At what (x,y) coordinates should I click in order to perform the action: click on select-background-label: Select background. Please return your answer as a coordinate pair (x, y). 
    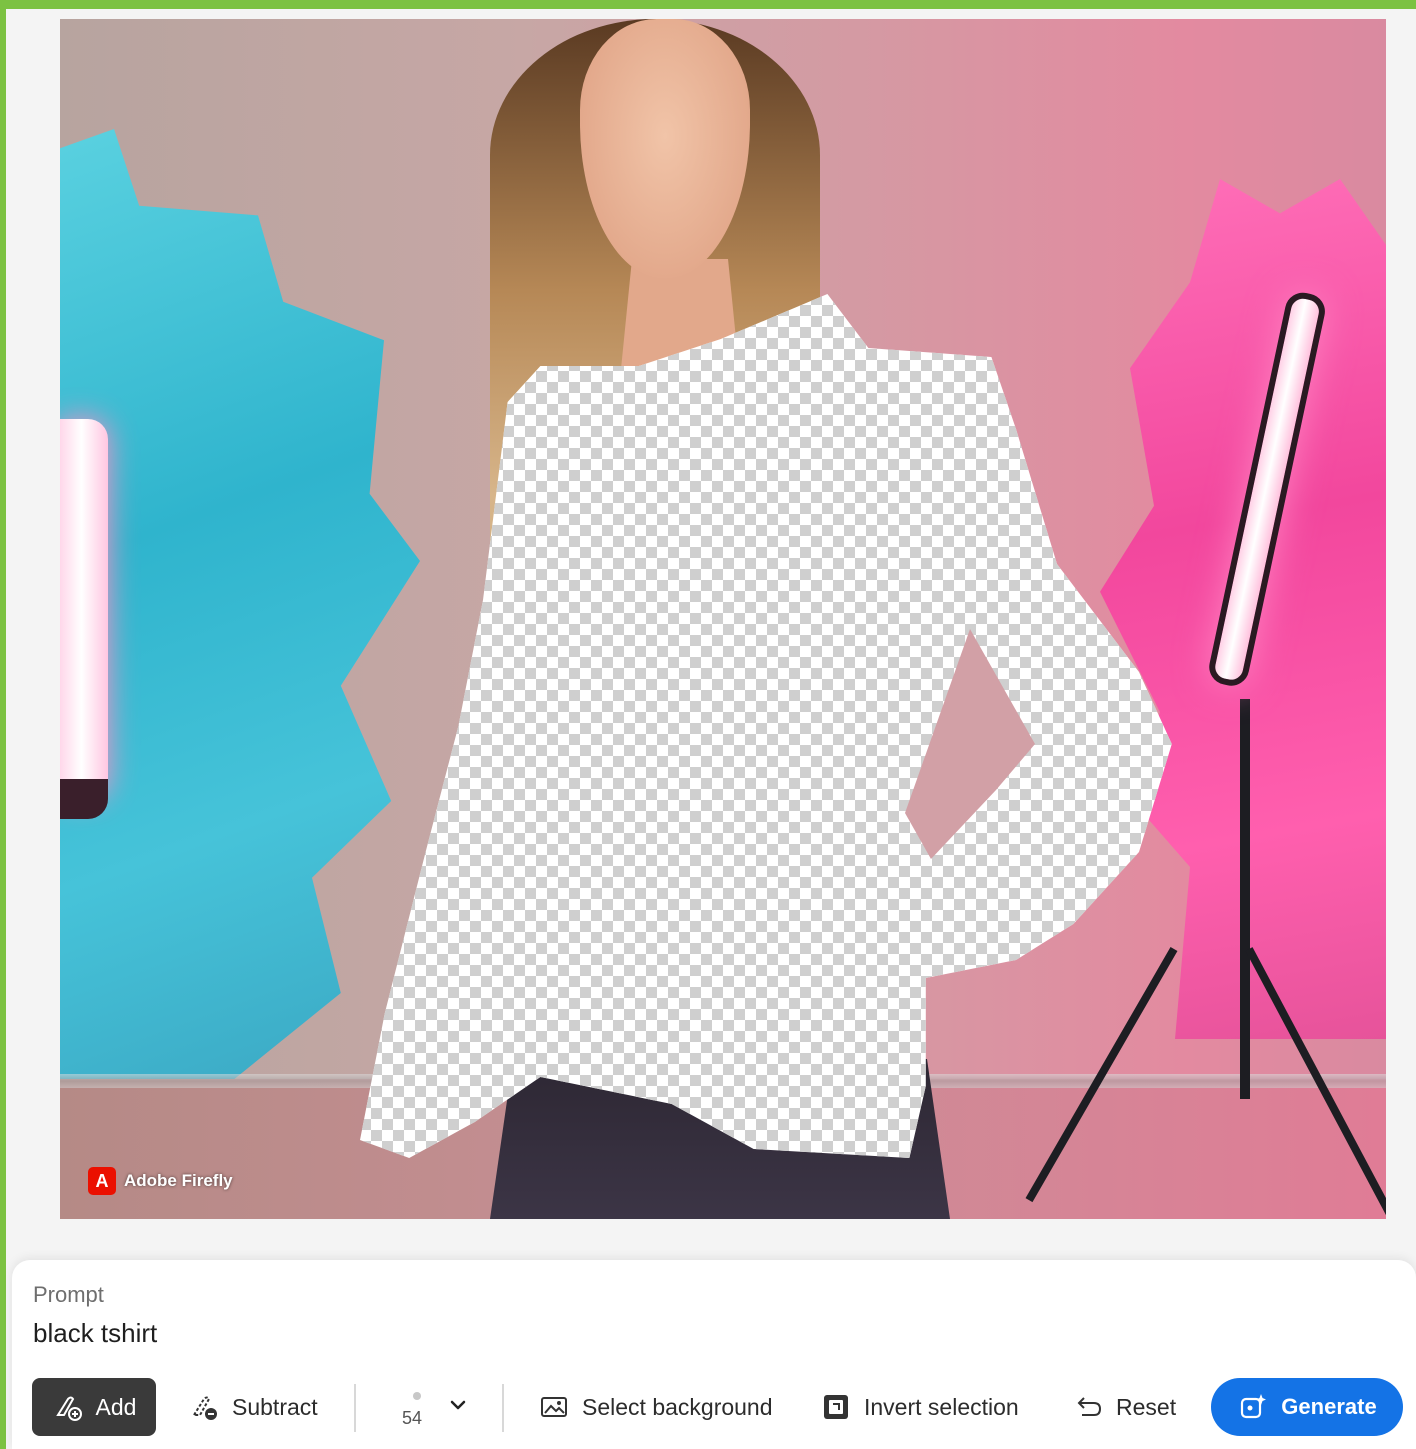
    Looking at the image, I should click on (677, 1406).